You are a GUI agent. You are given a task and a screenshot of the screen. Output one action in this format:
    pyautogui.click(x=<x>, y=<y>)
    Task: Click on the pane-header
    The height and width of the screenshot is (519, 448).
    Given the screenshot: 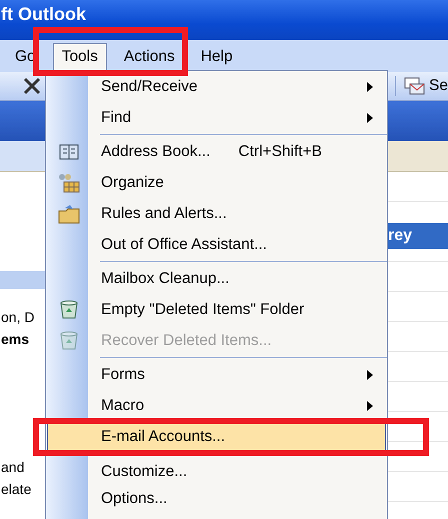 What is the action you would take?
    pyautogui.click(x=23, y=280)
    